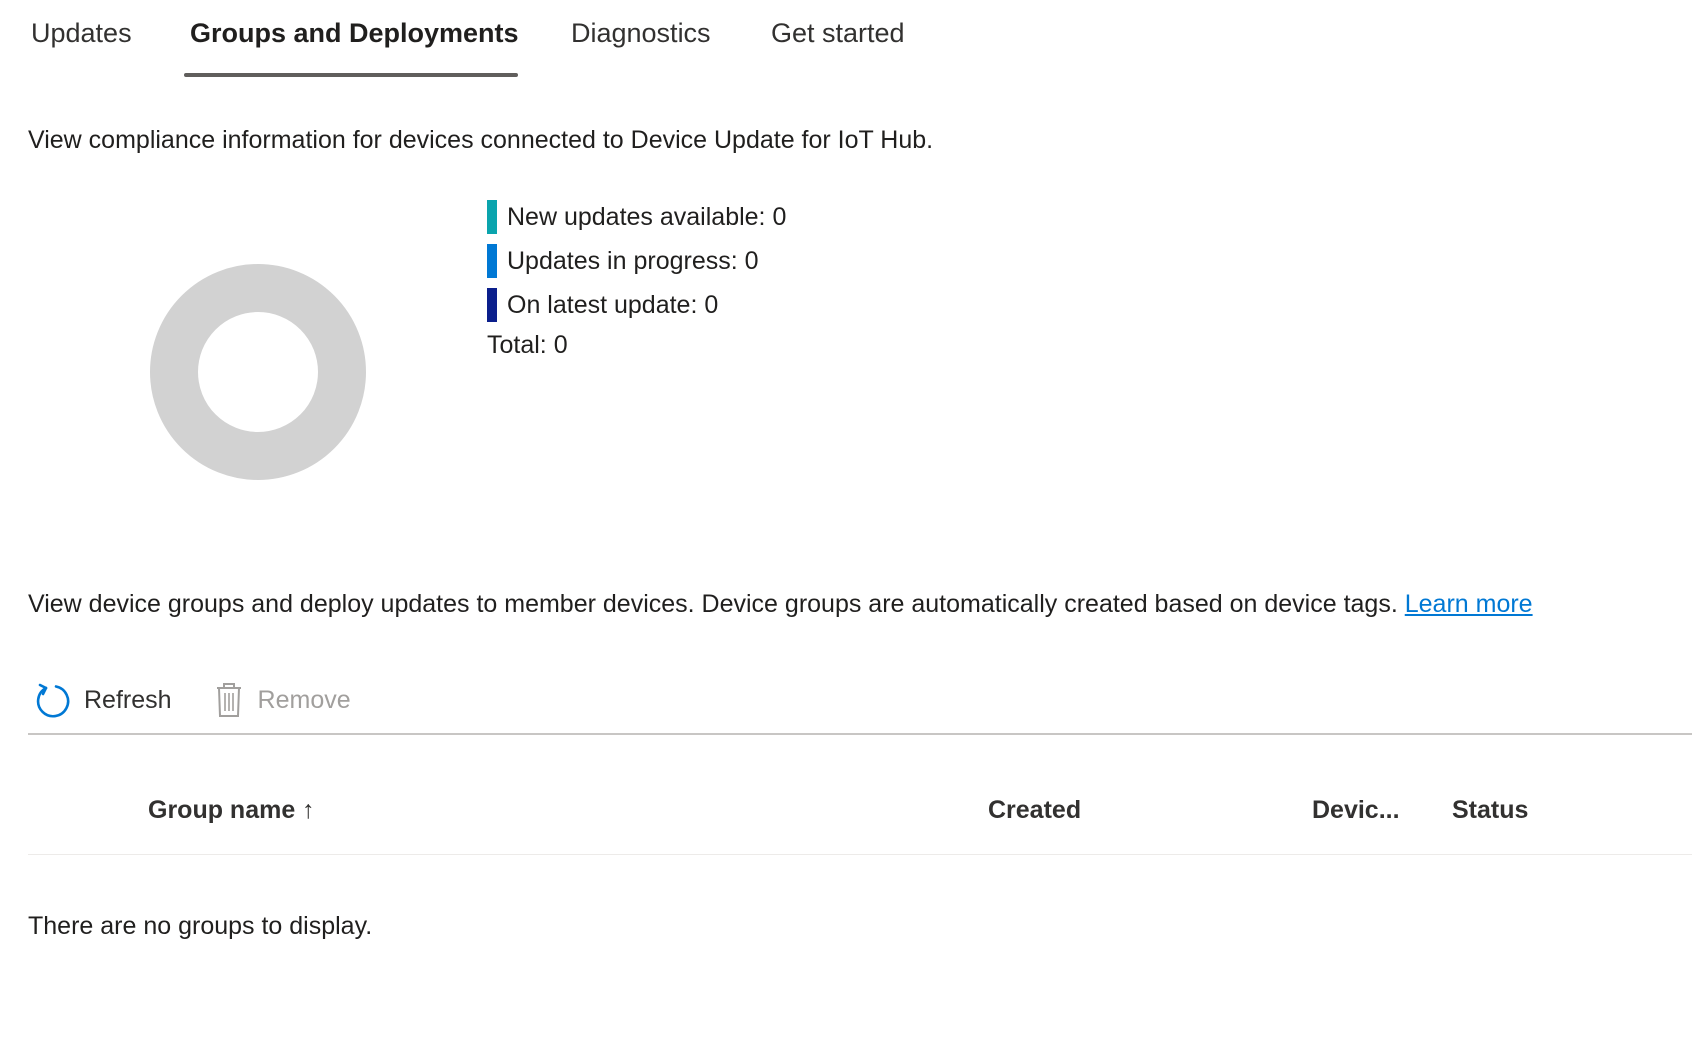 This screenshot has height=1060, width=1692. What do you see at coordinates (351, 75) in the screenshot?
I see `active-tab-indicator` at bounding box center [351, 75].